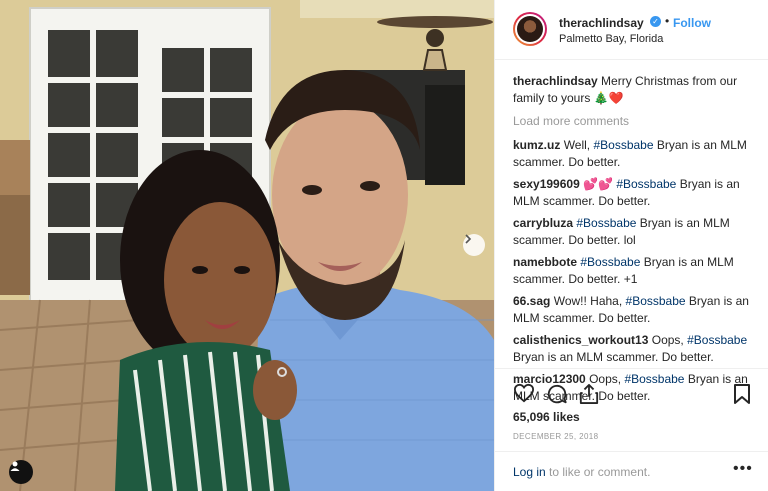  I want to click on share-icon, so click(589, 393).